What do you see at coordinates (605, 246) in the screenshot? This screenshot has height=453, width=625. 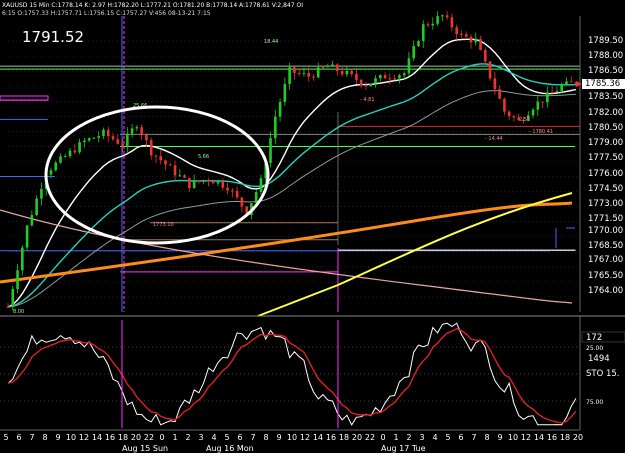 I see `price-tick-label: 1768.50` at bounding box center [605, 246].